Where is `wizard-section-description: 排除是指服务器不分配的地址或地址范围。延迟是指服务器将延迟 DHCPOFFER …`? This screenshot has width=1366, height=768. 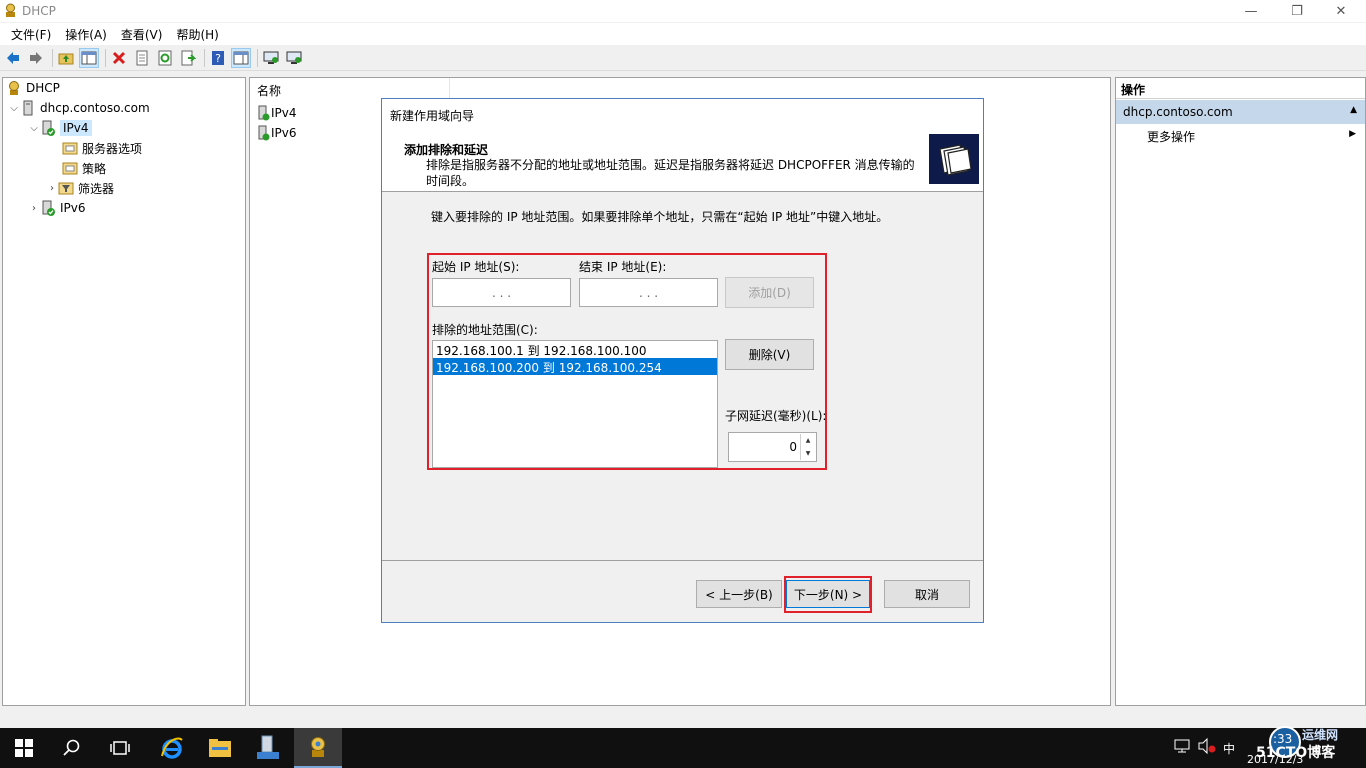 wizard-section-description: 排除是指服务器不分配的地址或地址范围。延迟是指服务器将延迟 DHCPOFFER … is located at coordinates (670, 173).